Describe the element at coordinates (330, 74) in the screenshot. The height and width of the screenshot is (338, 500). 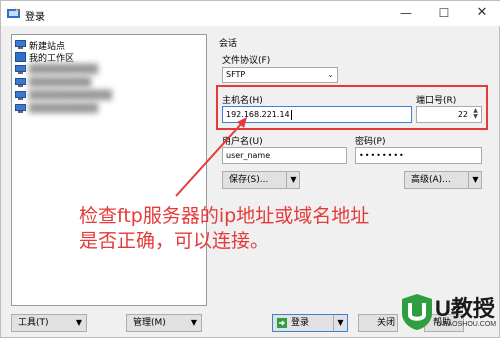
I see `chevron-down-icon: ⌄` at that location.